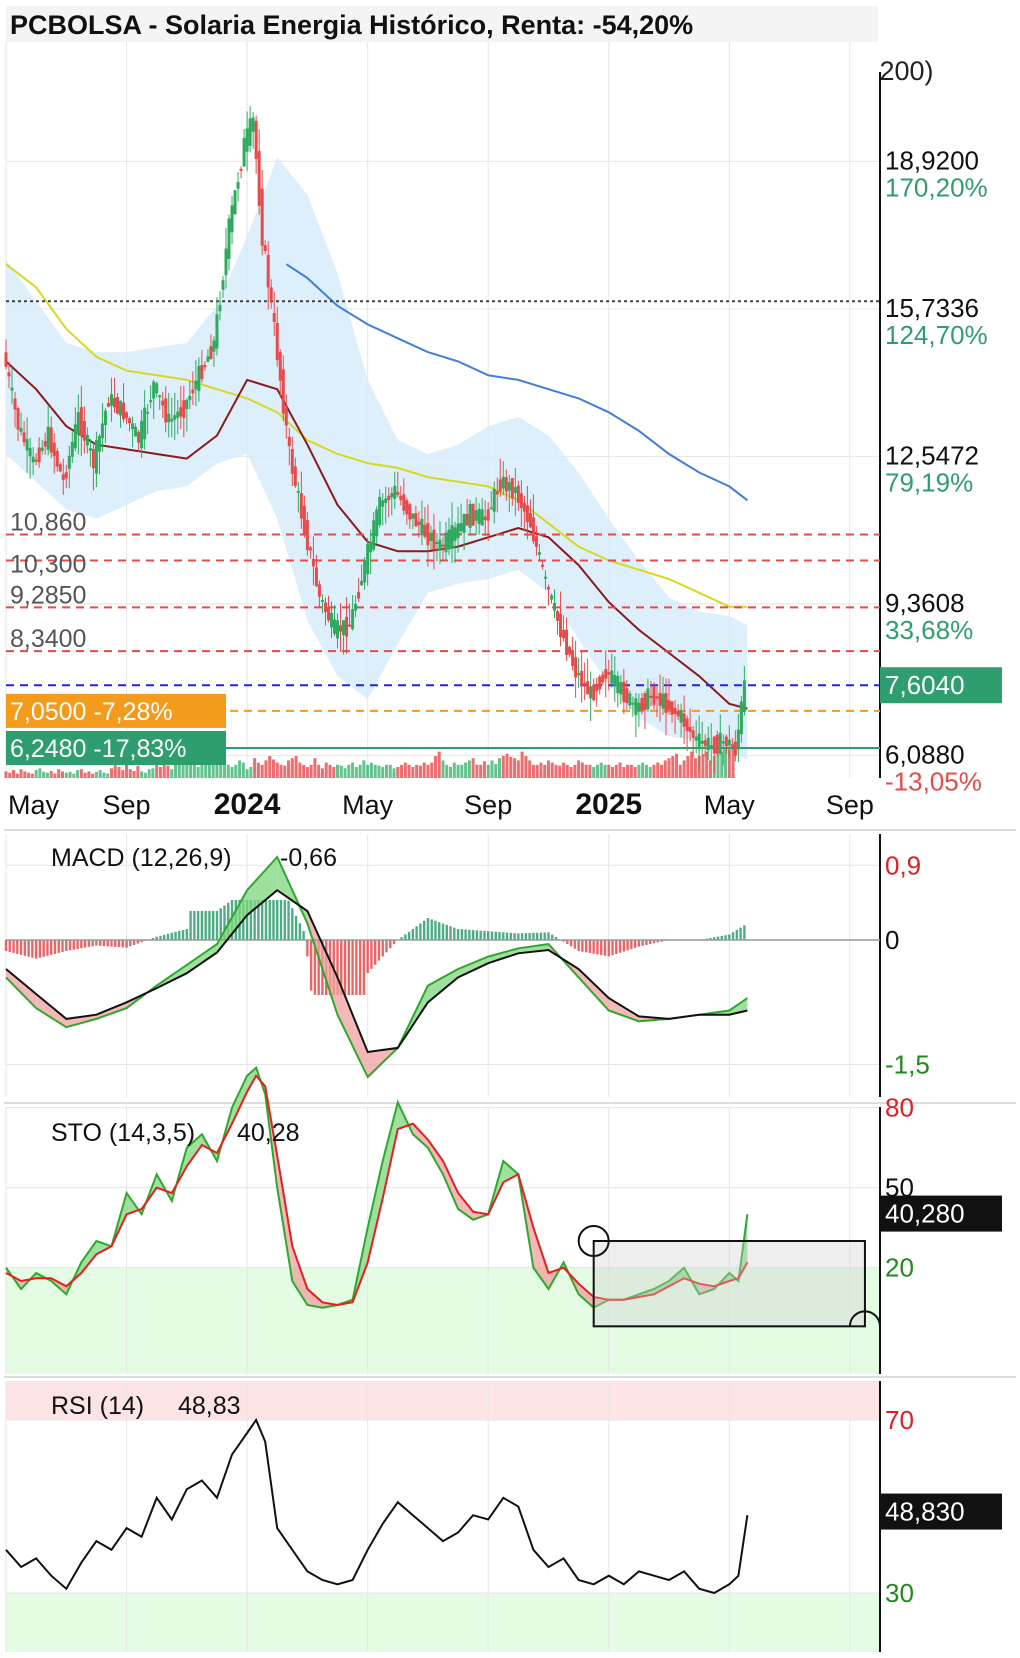 The height and width of the screenshot is (1658, 1020). I want to click on price-axis-percent: -13,05%, so click(933, 781).